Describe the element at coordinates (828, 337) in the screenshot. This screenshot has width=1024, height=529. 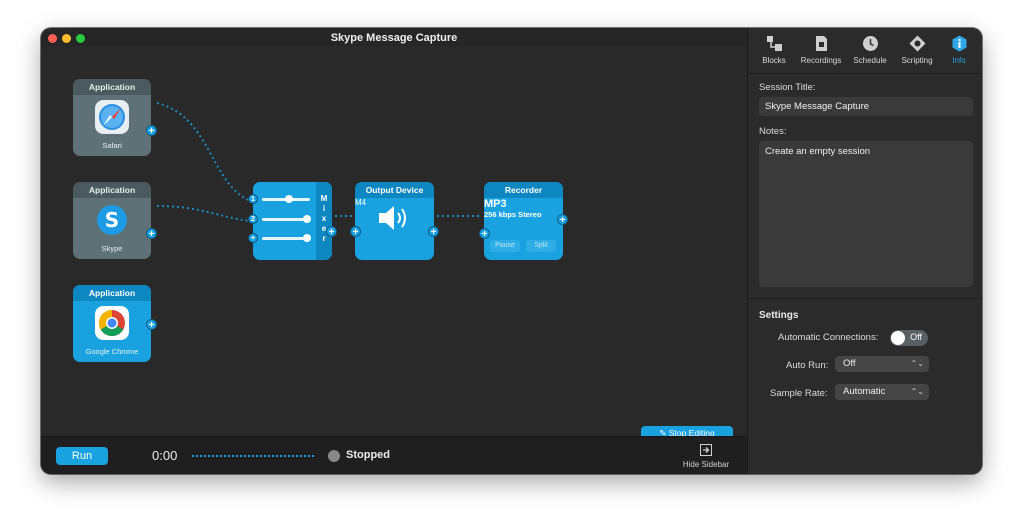
I see `auto-connections-label: Automatic Connections:` at that location.